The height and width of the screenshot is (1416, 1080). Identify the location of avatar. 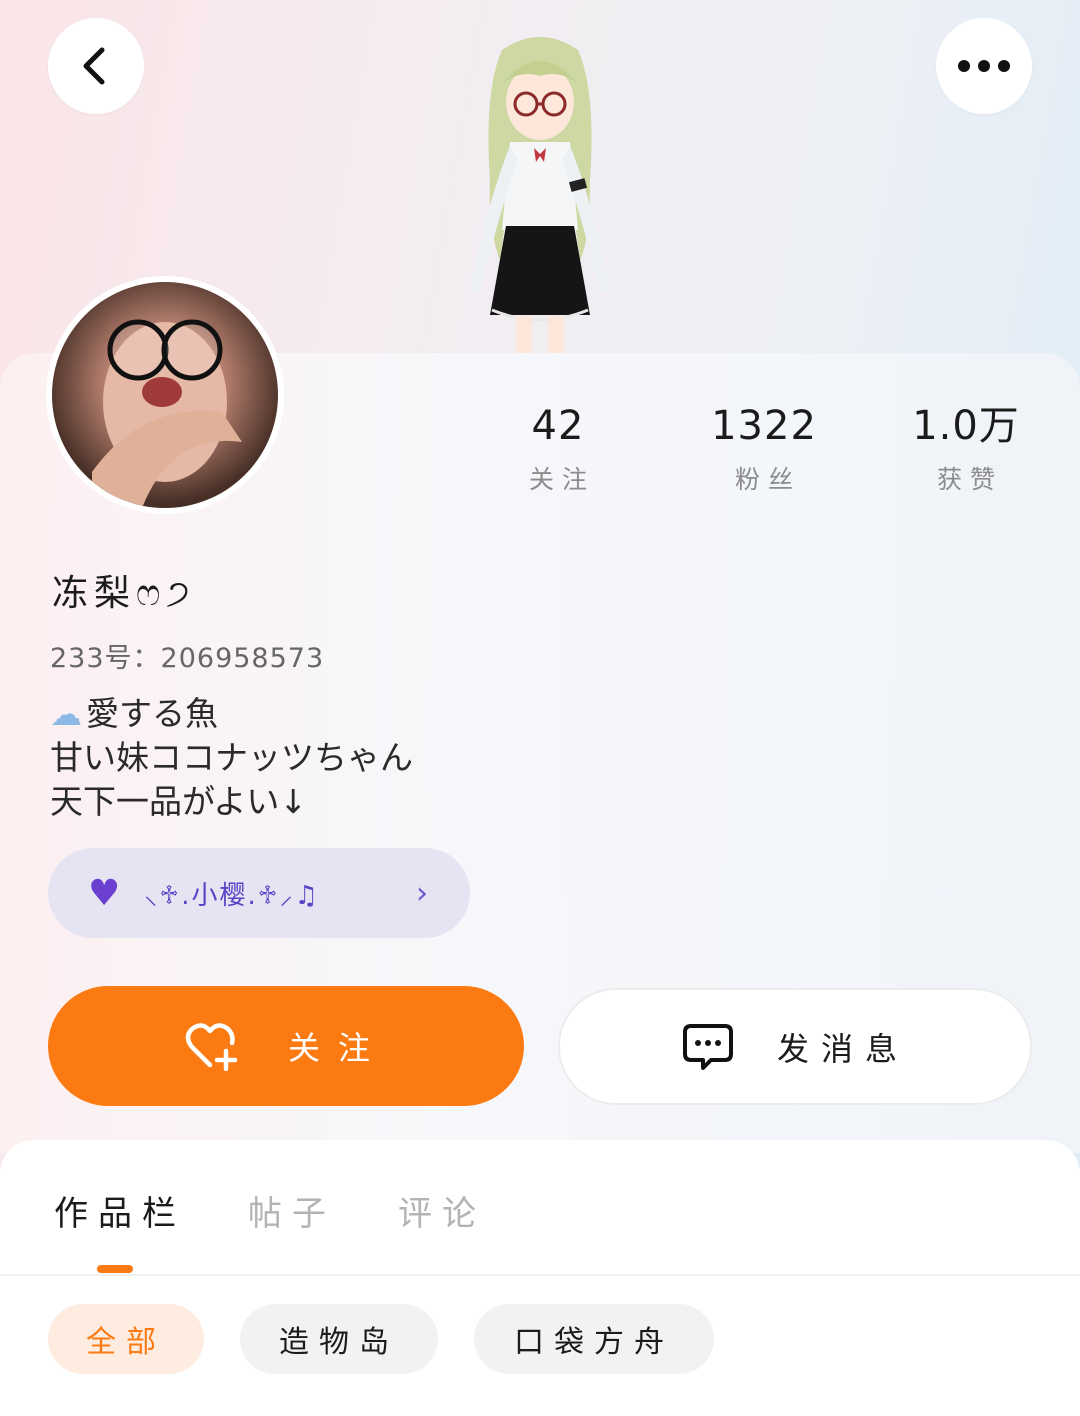
(165, 395).